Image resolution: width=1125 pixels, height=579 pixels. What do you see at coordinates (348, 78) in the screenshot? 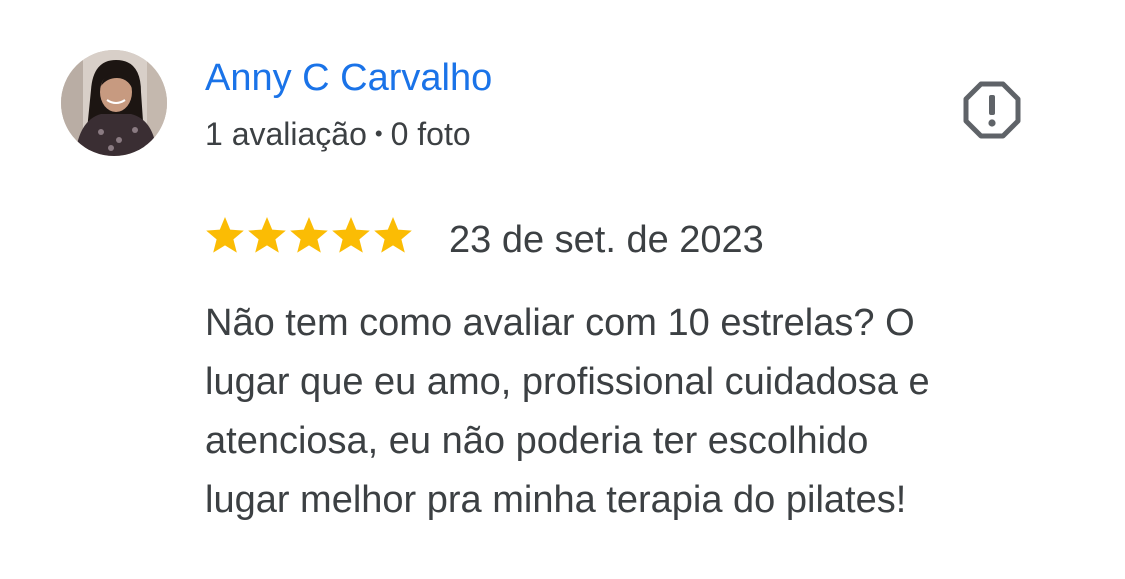
I see `author-name: Anny C Carvalho` at bounding box center [348, 78].